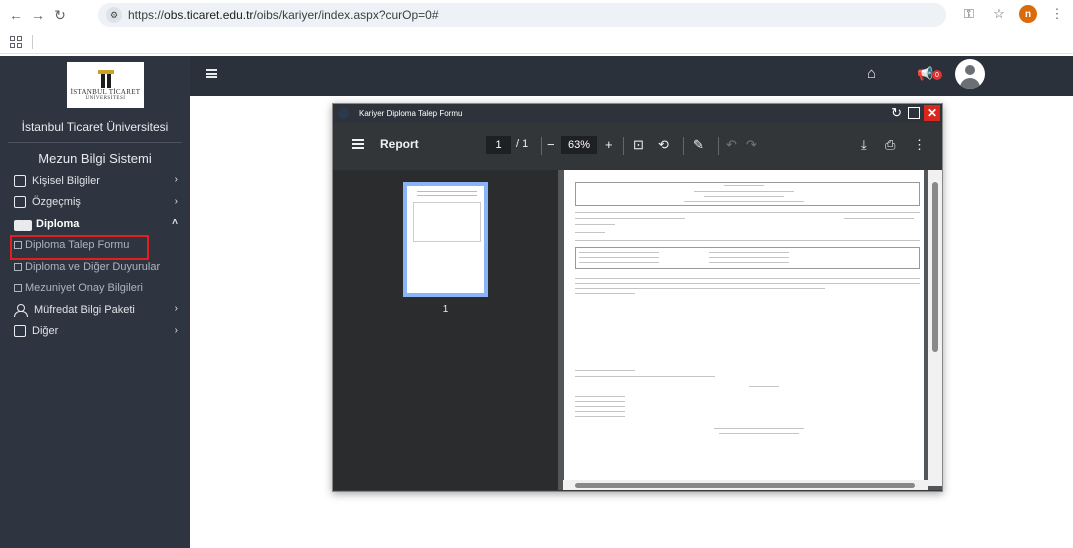 This screenshot has width=1073, height=548. What do you see at coordinates (95, 224) in the screenshot?
I see `sidebar-item-diploma: Diploma ˄` at bounding box center [95, 224].